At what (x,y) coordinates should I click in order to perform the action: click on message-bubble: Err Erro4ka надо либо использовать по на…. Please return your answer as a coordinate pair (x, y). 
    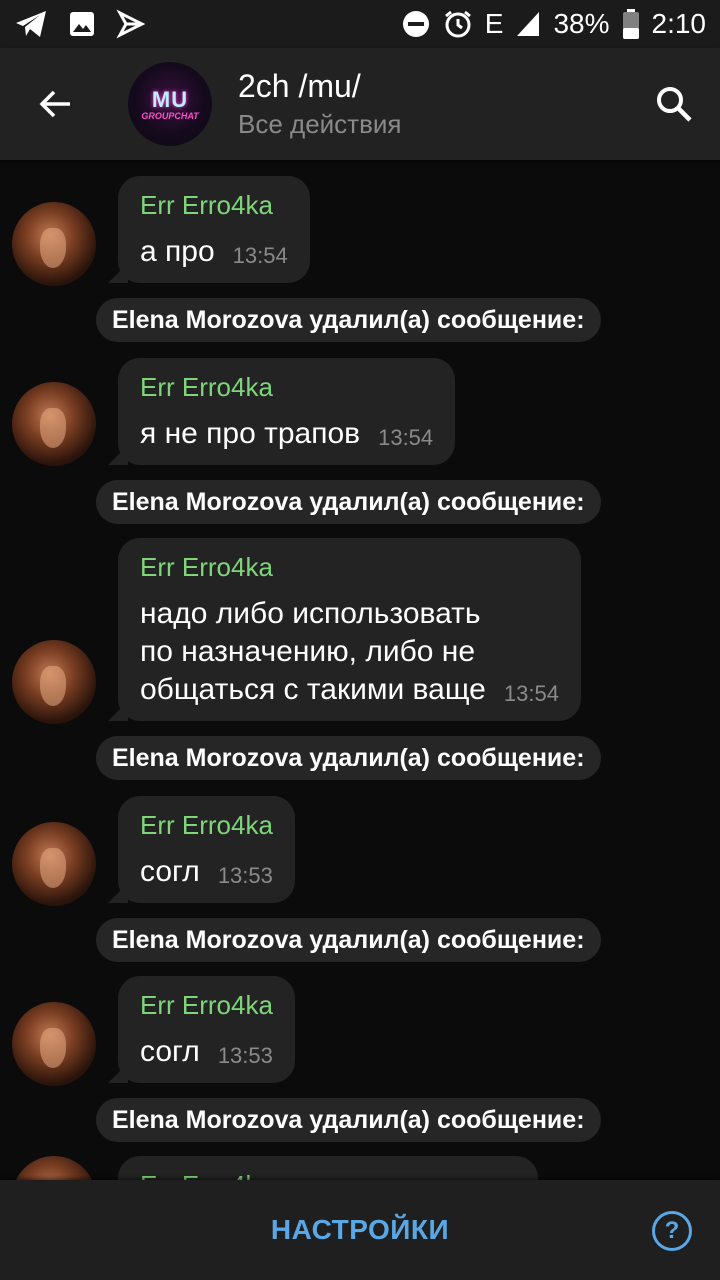
    Looking at the image, I should click on (349, 629).